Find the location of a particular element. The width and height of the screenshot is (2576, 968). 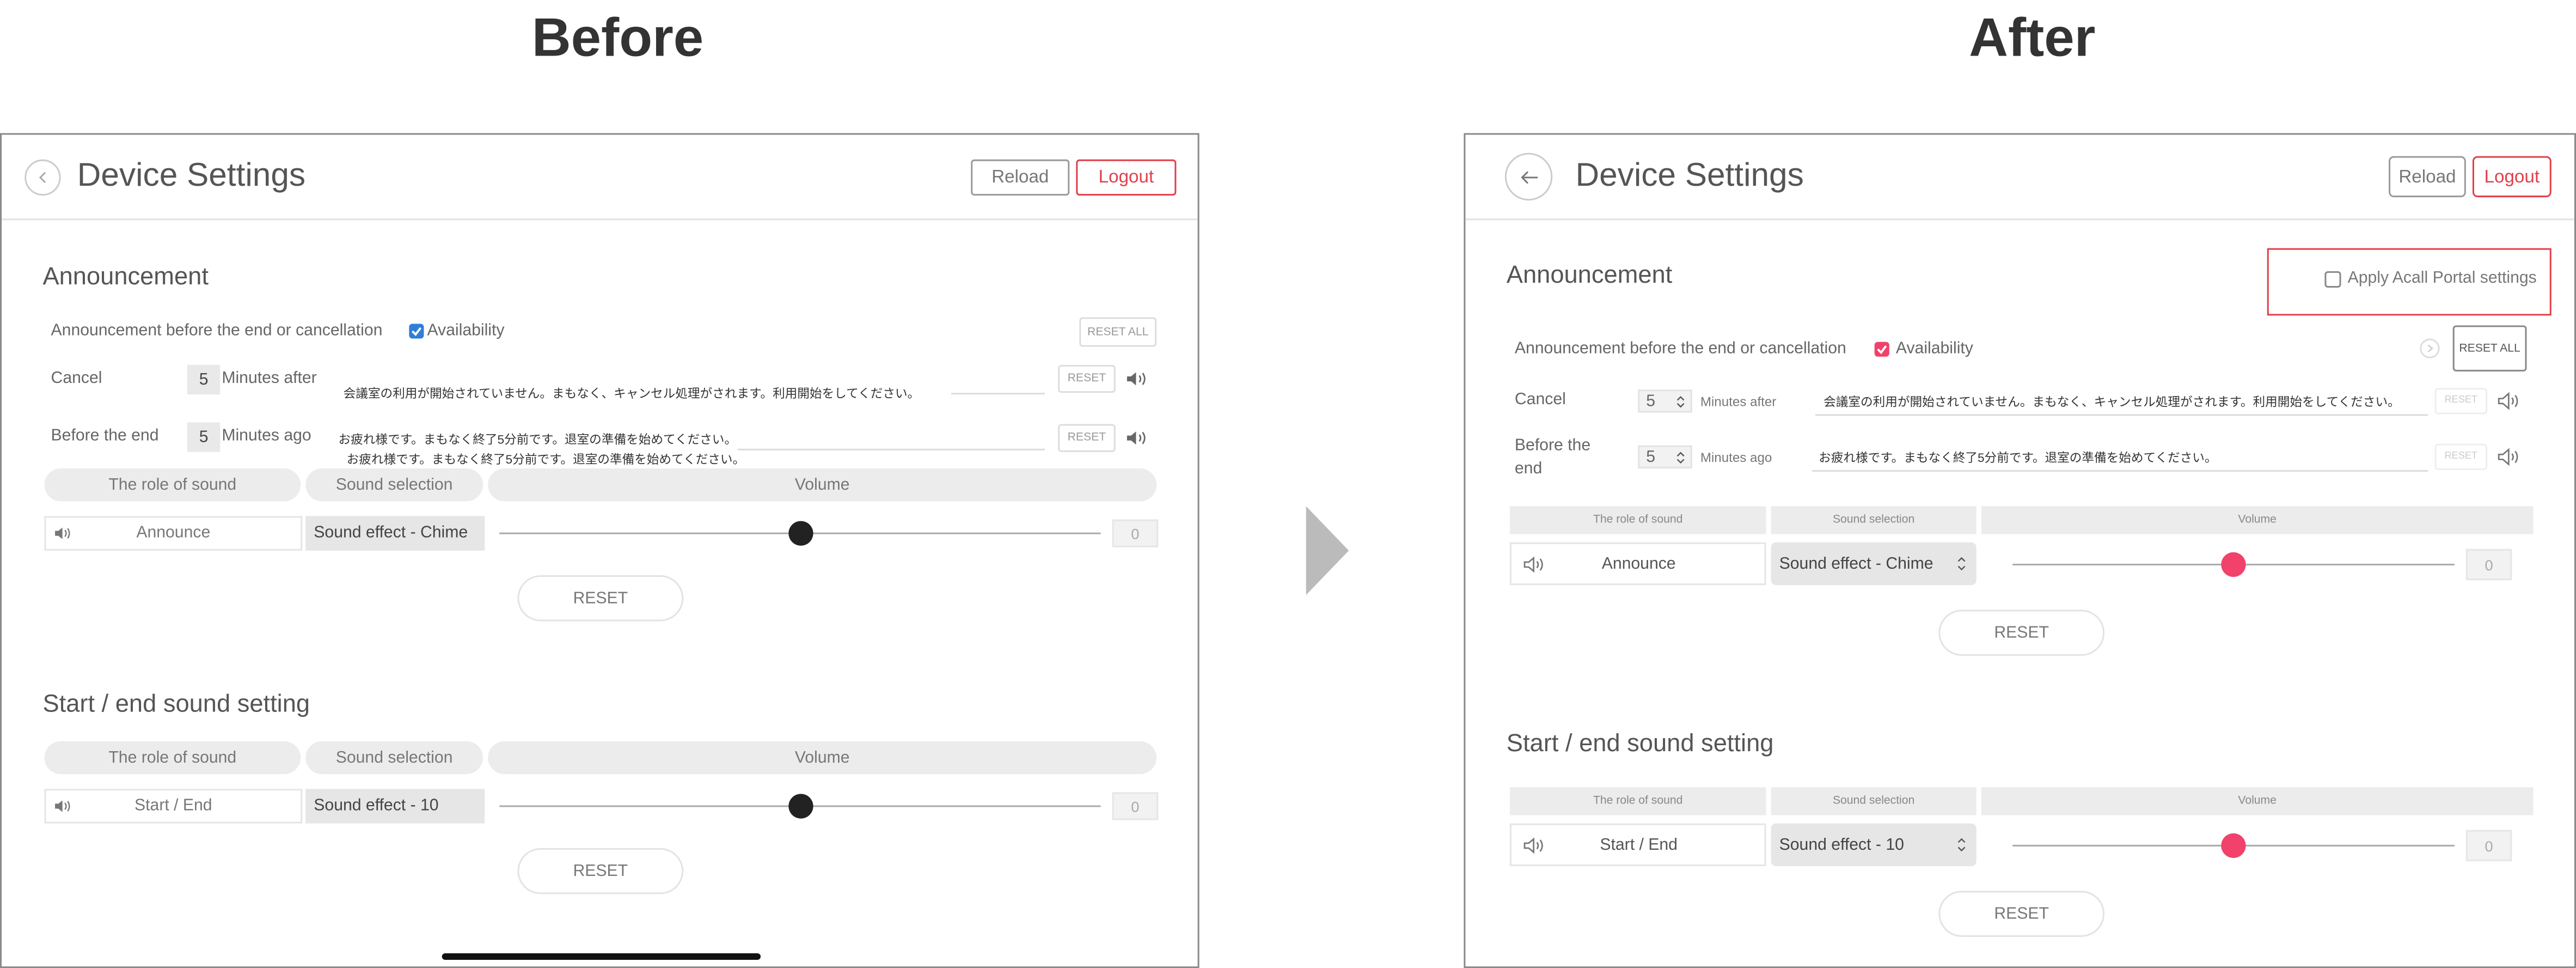

chevron-right-icon is located at coordinates (2430, 348).